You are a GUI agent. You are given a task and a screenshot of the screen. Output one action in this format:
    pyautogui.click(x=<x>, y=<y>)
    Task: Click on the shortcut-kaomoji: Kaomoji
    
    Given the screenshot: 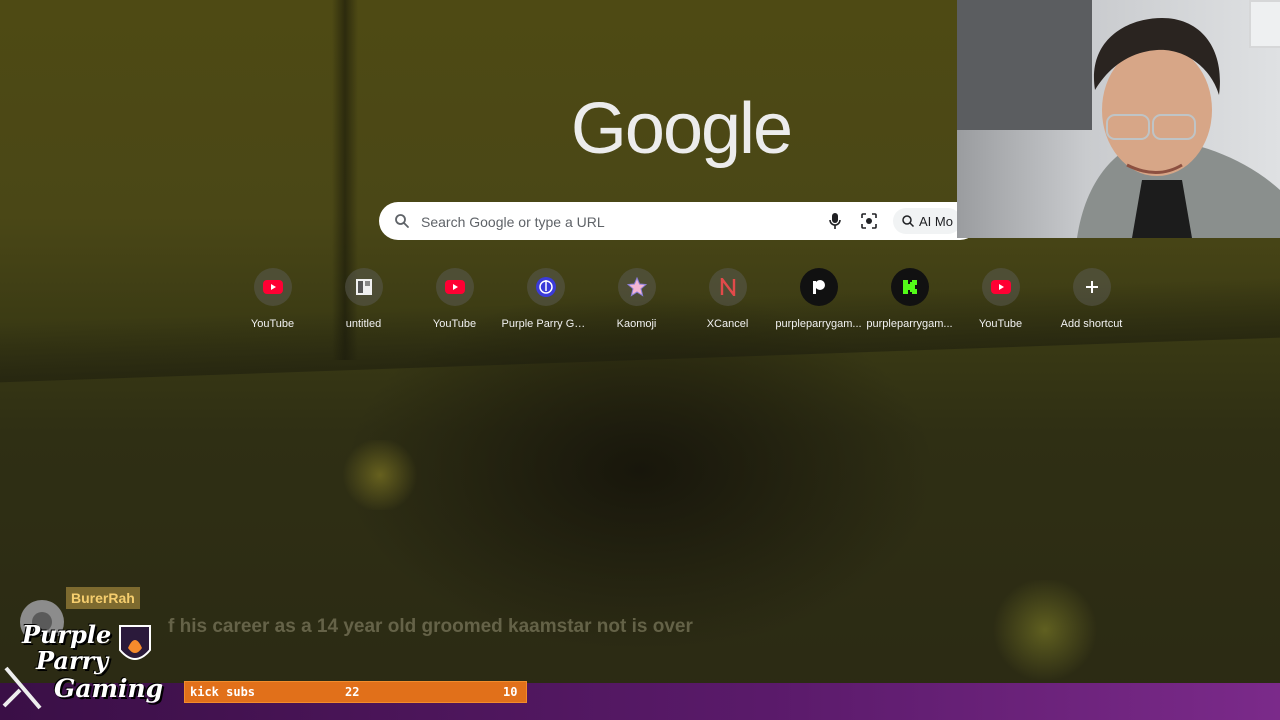 What is the action you would take?
    pyautogui.click(x=636, y=303)
    